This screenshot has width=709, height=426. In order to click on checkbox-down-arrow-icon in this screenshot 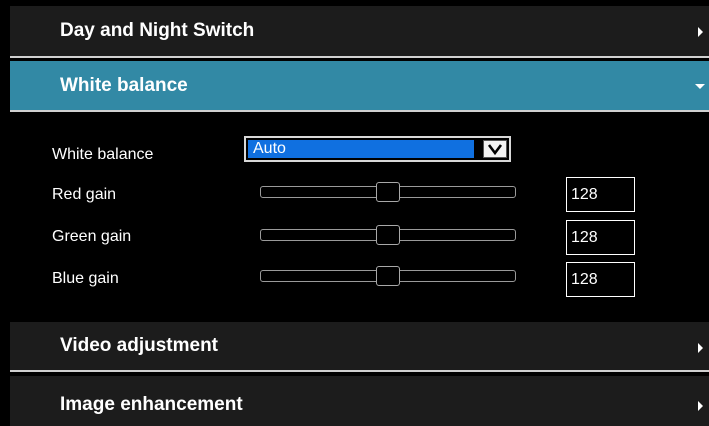, I will do `click(495, 149)`.